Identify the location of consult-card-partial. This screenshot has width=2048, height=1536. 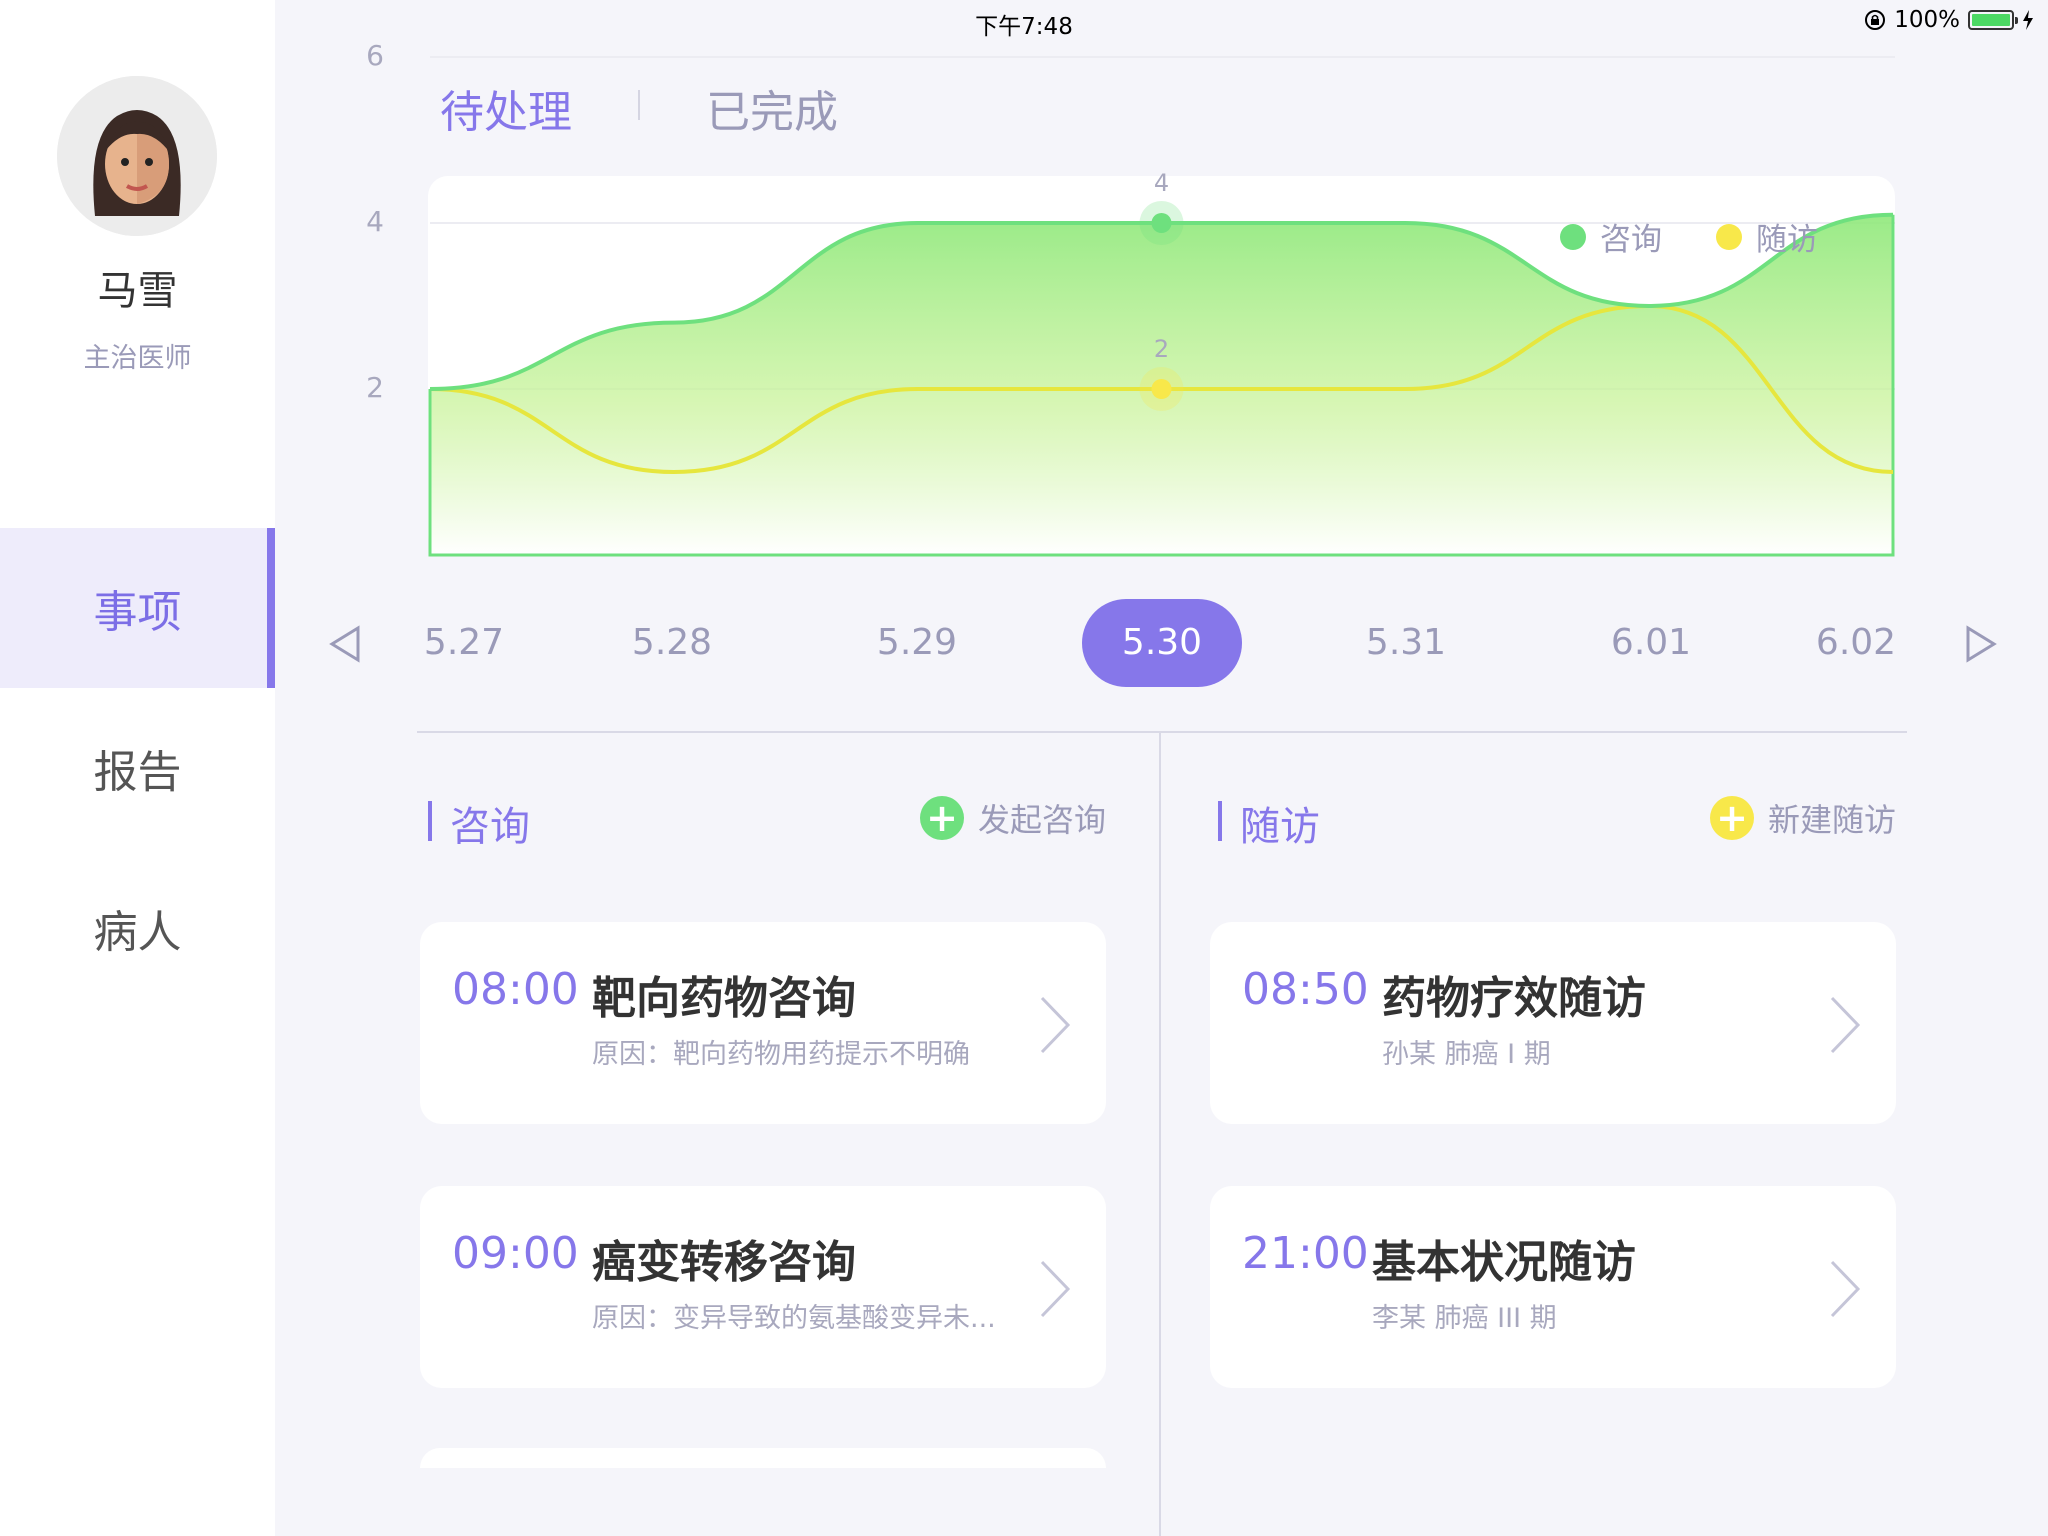
(763, 1458).